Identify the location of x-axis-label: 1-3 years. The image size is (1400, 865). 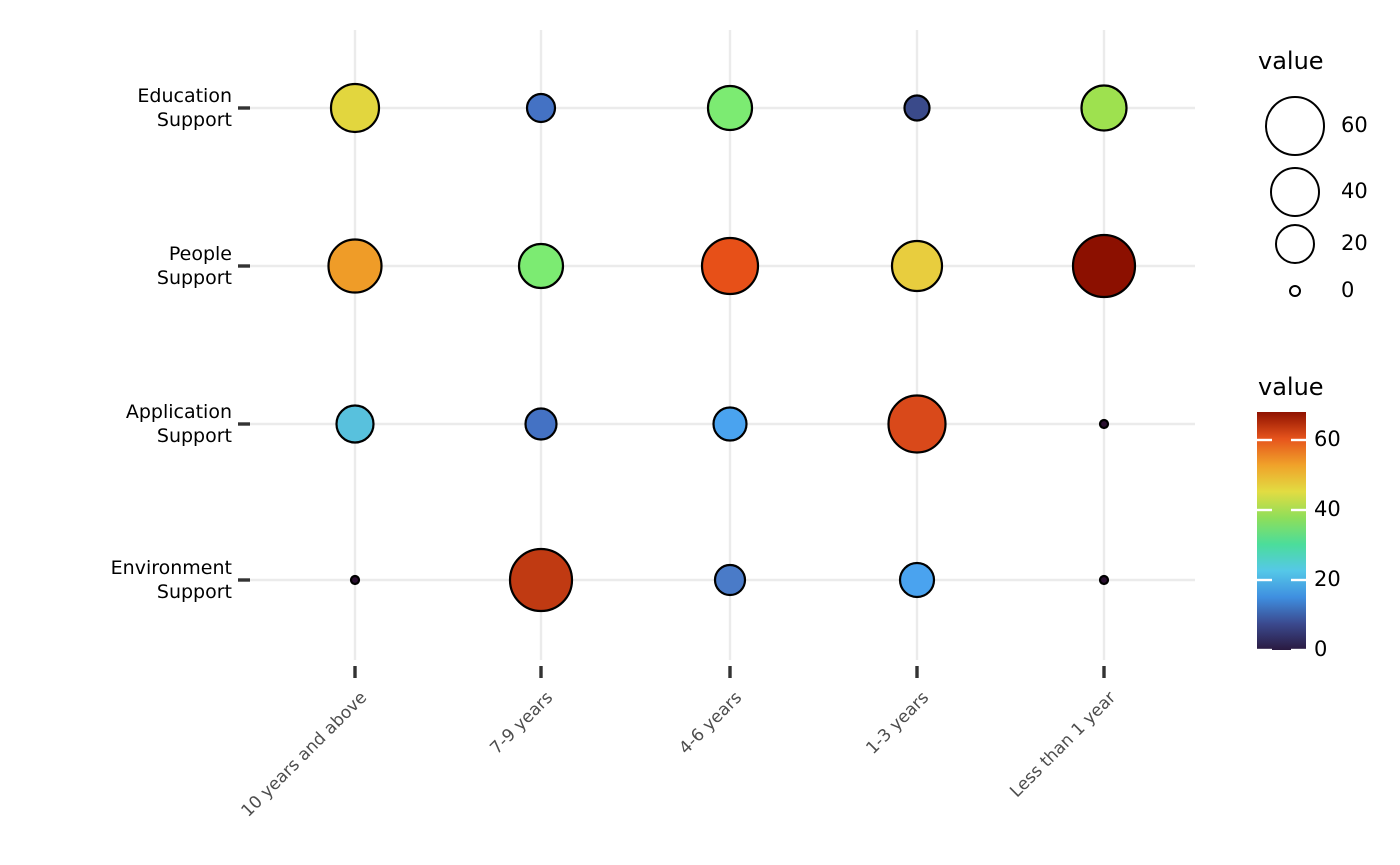
(897, 723).